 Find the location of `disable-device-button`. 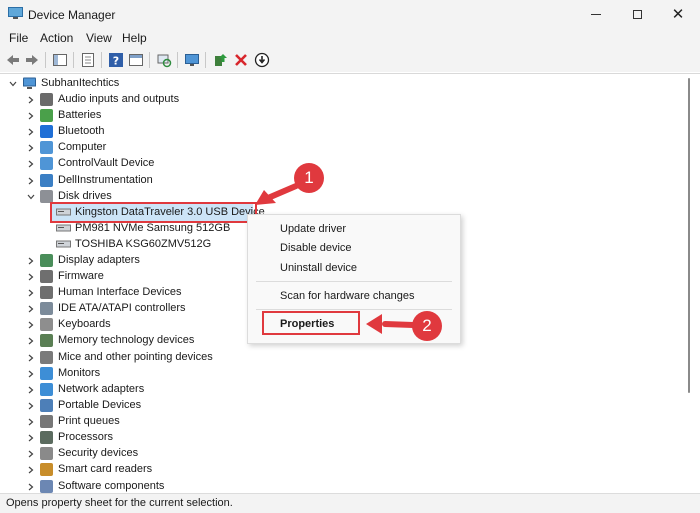

disable-device-button is located at coordinates (262, 60).